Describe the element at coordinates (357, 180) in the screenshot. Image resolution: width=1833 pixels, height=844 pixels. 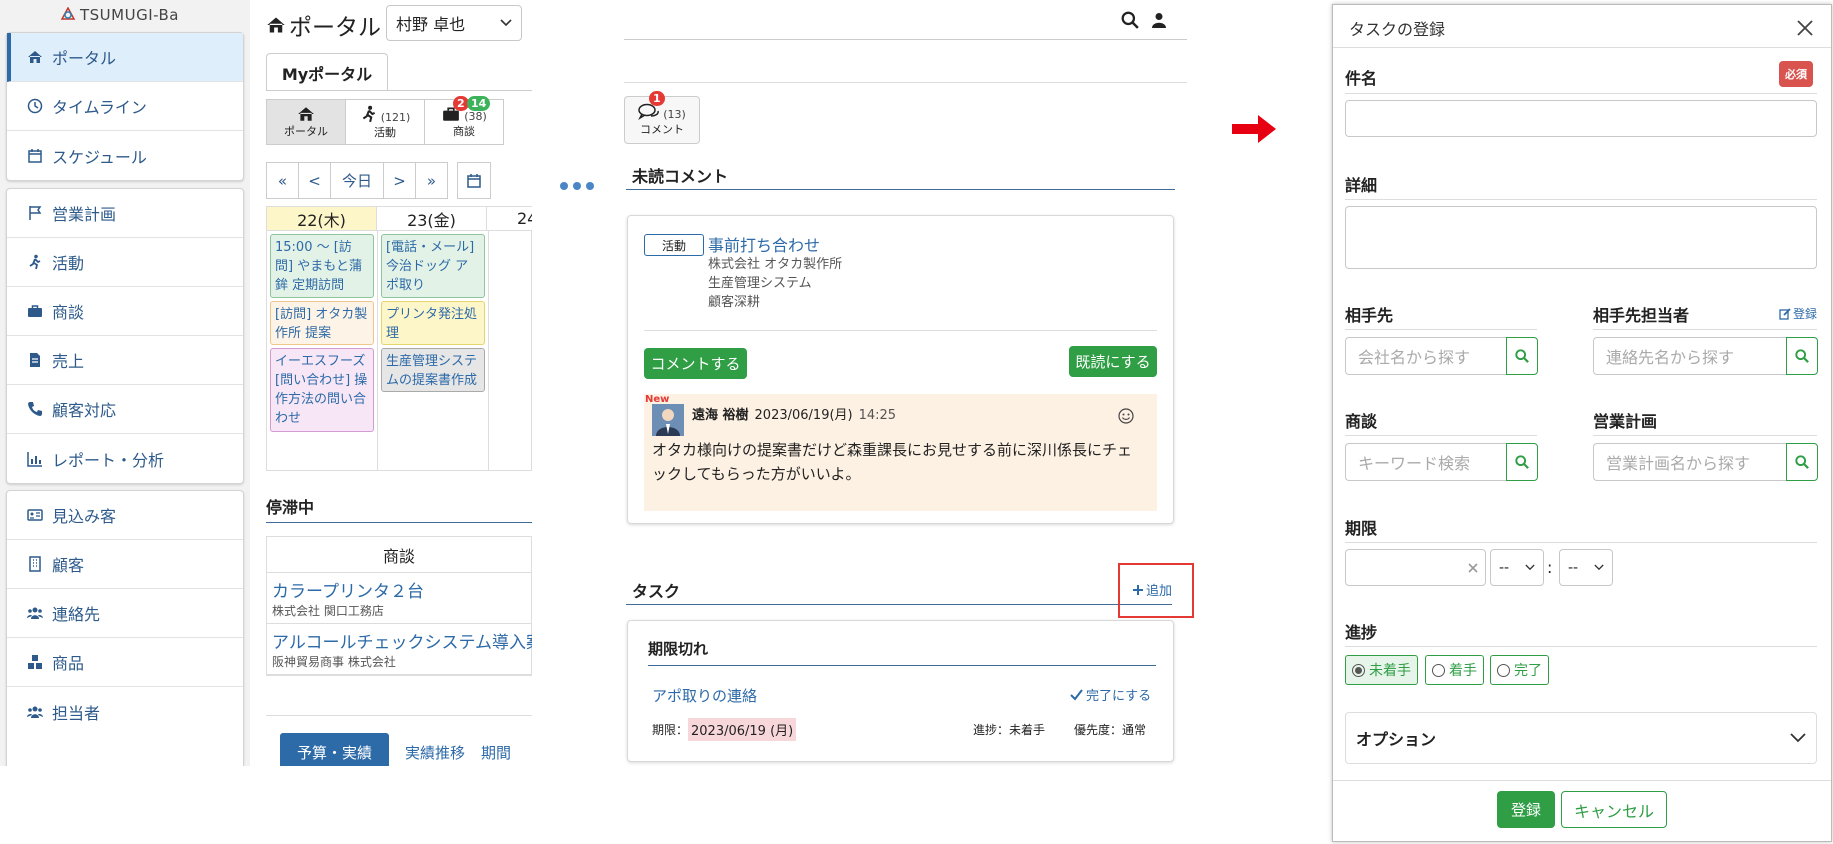
I see `nav-today-button: 今日` at that location.